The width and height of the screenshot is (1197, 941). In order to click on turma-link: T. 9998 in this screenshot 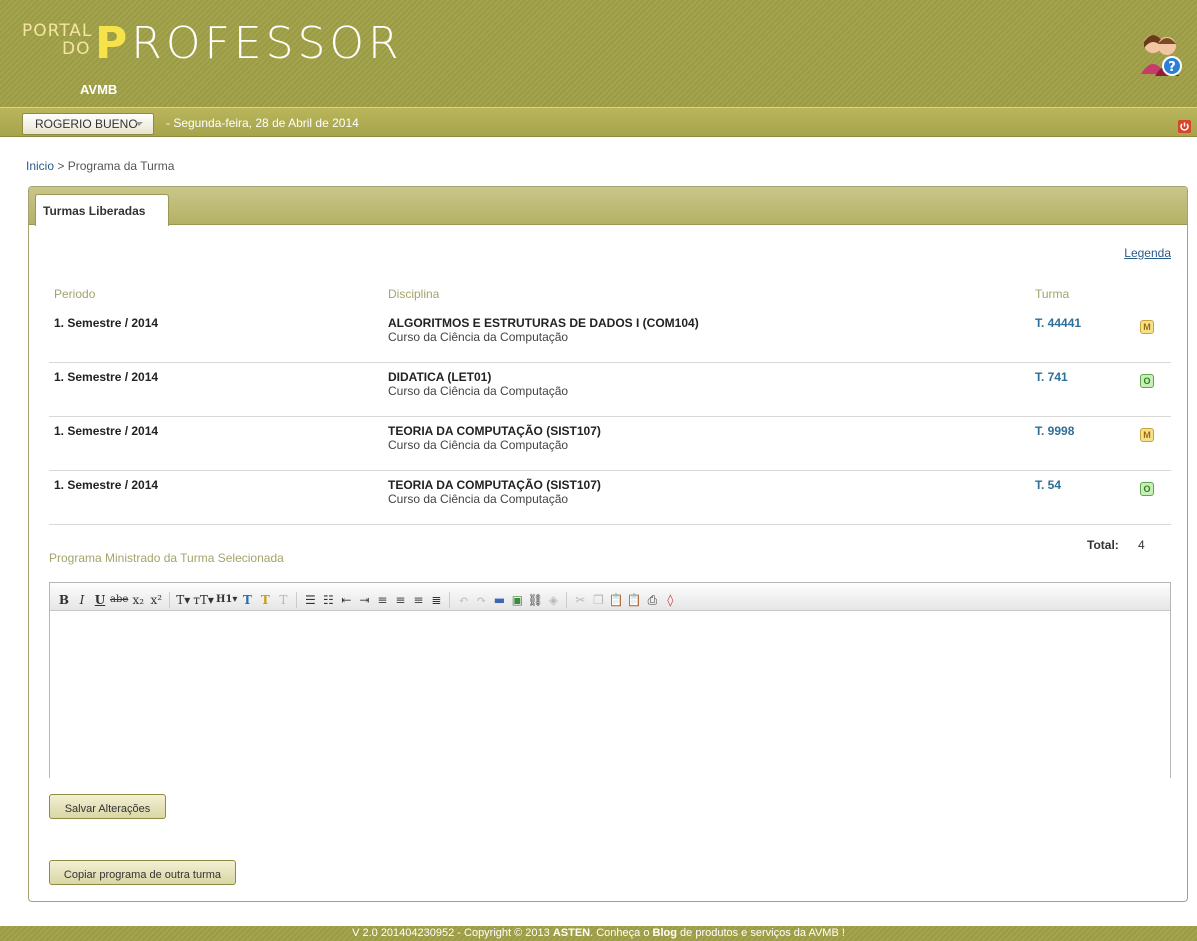, I will do `click(1054, 431)`.